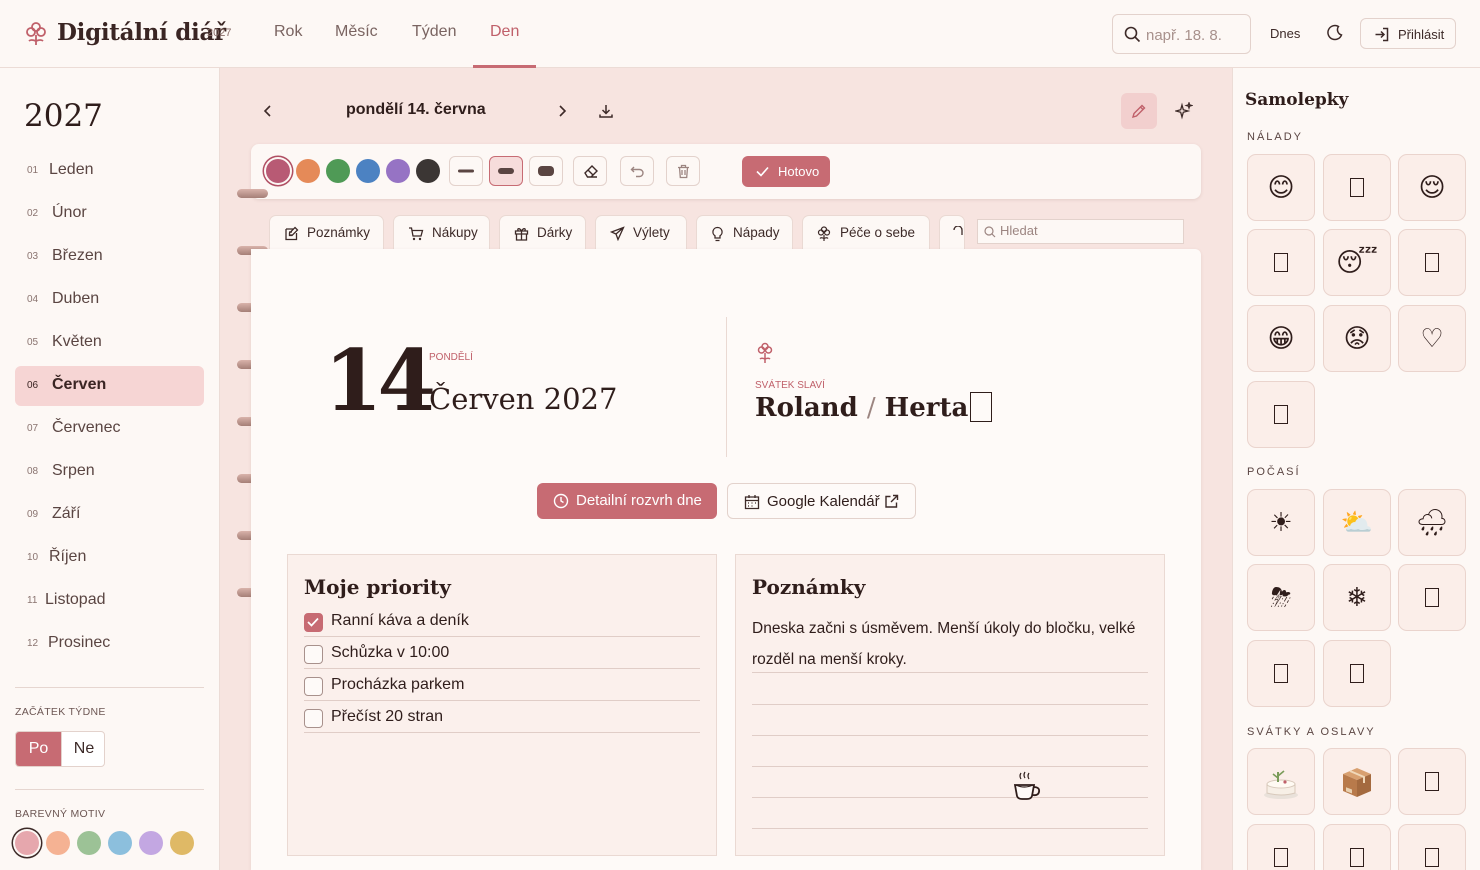  What do you see at coordinates (66, 513) in the screenshot?
I see `month-name: Září` at bounding box center [66, 513].